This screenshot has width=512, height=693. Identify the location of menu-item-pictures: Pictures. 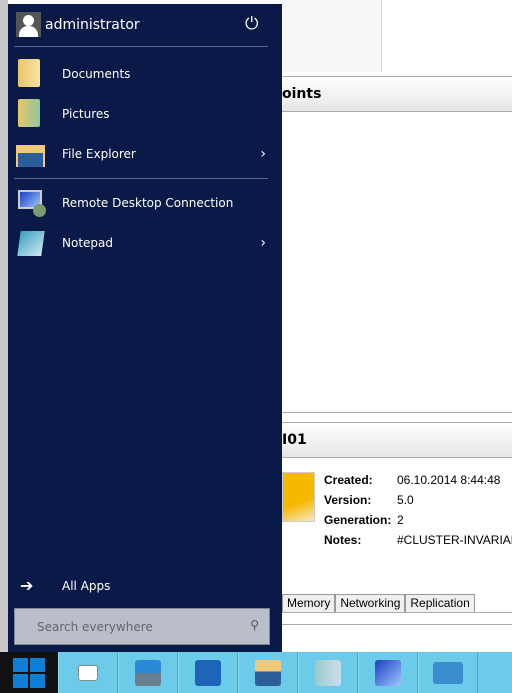
(141, 114).